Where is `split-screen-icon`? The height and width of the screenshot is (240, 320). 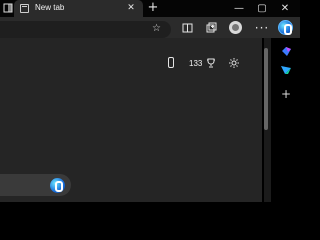 split-screen-icon is located at coordinates (187, 28).